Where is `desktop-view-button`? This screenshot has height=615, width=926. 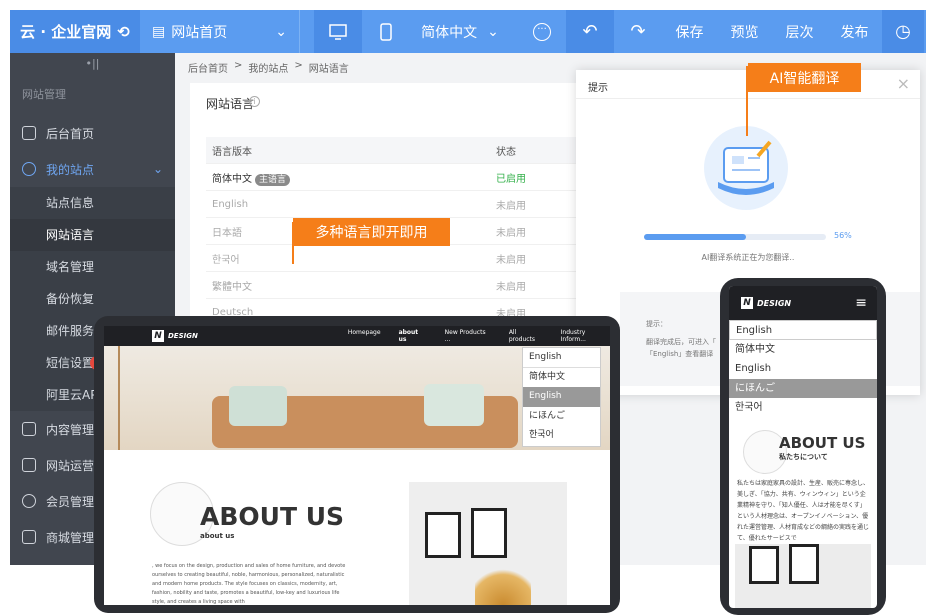
desktop-view-button is located at coordinates (338, 31).